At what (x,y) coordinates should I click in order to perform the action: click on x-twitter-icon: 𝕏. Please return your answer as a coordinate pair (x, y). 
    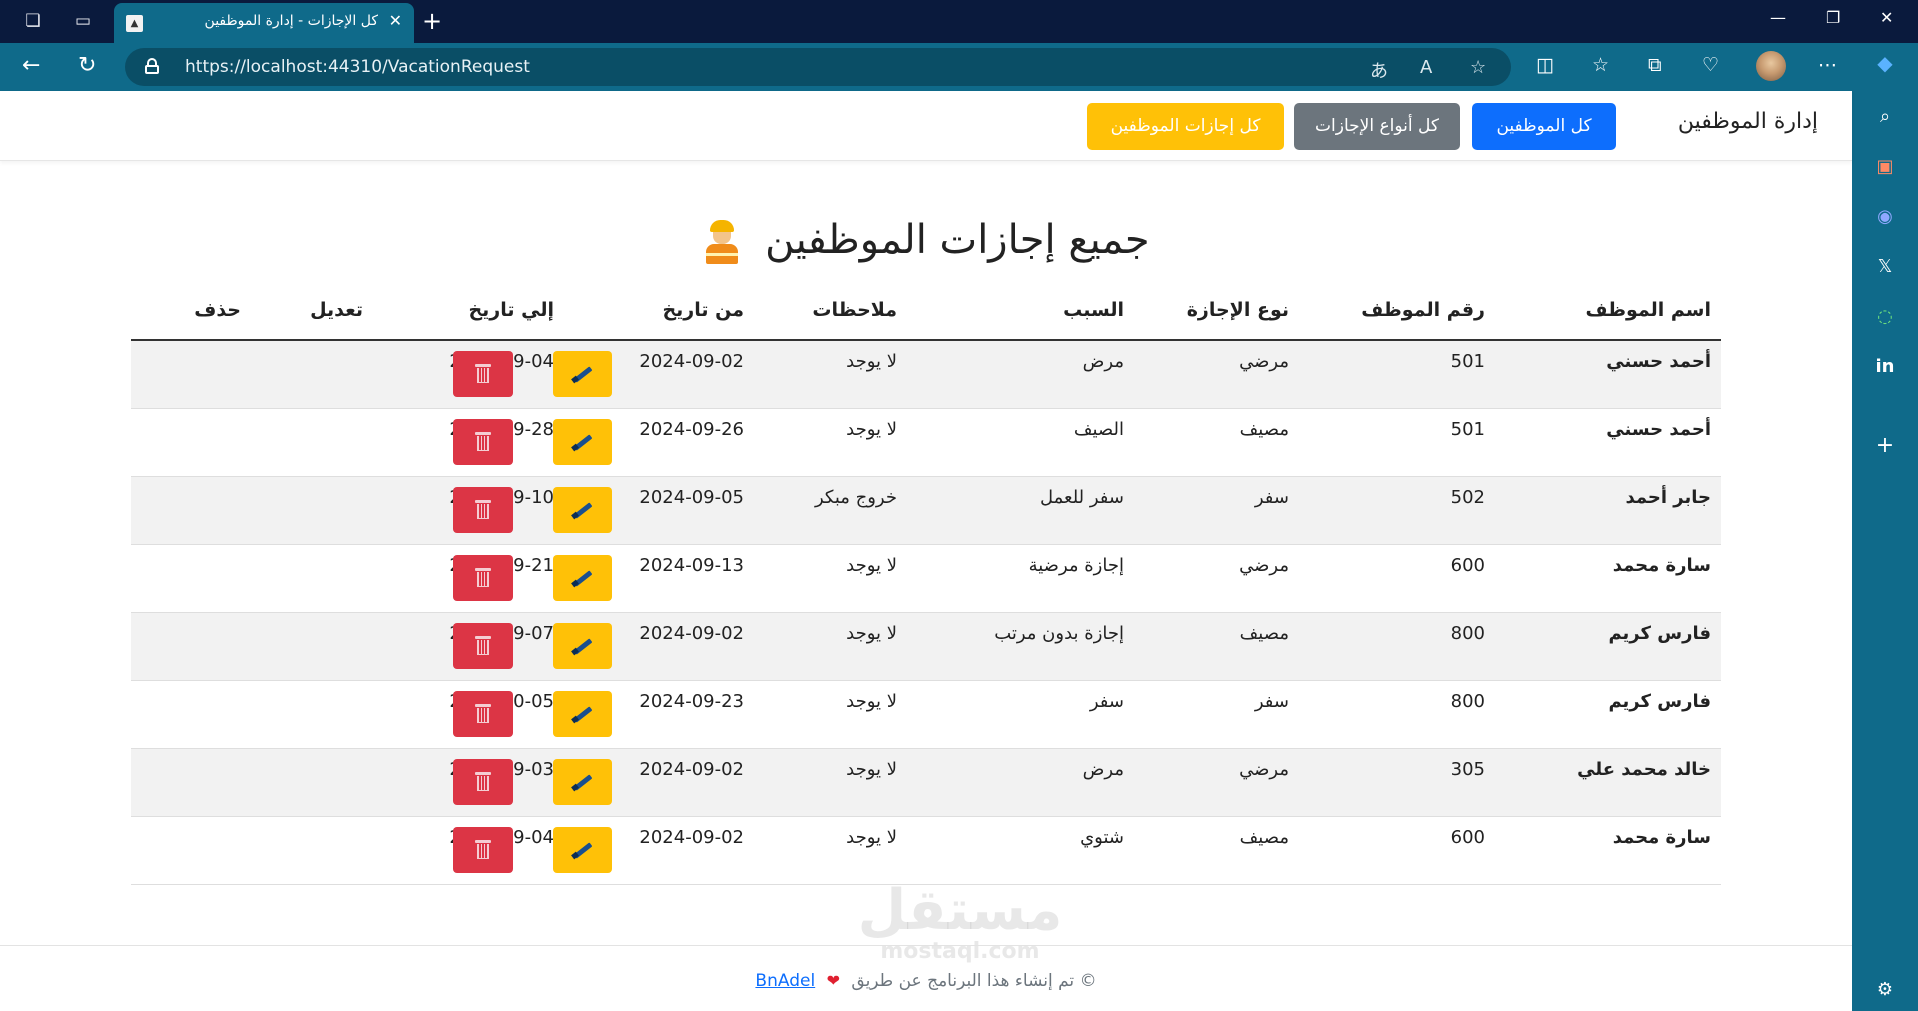
    Looking at the image, I should click on (1885, 266).